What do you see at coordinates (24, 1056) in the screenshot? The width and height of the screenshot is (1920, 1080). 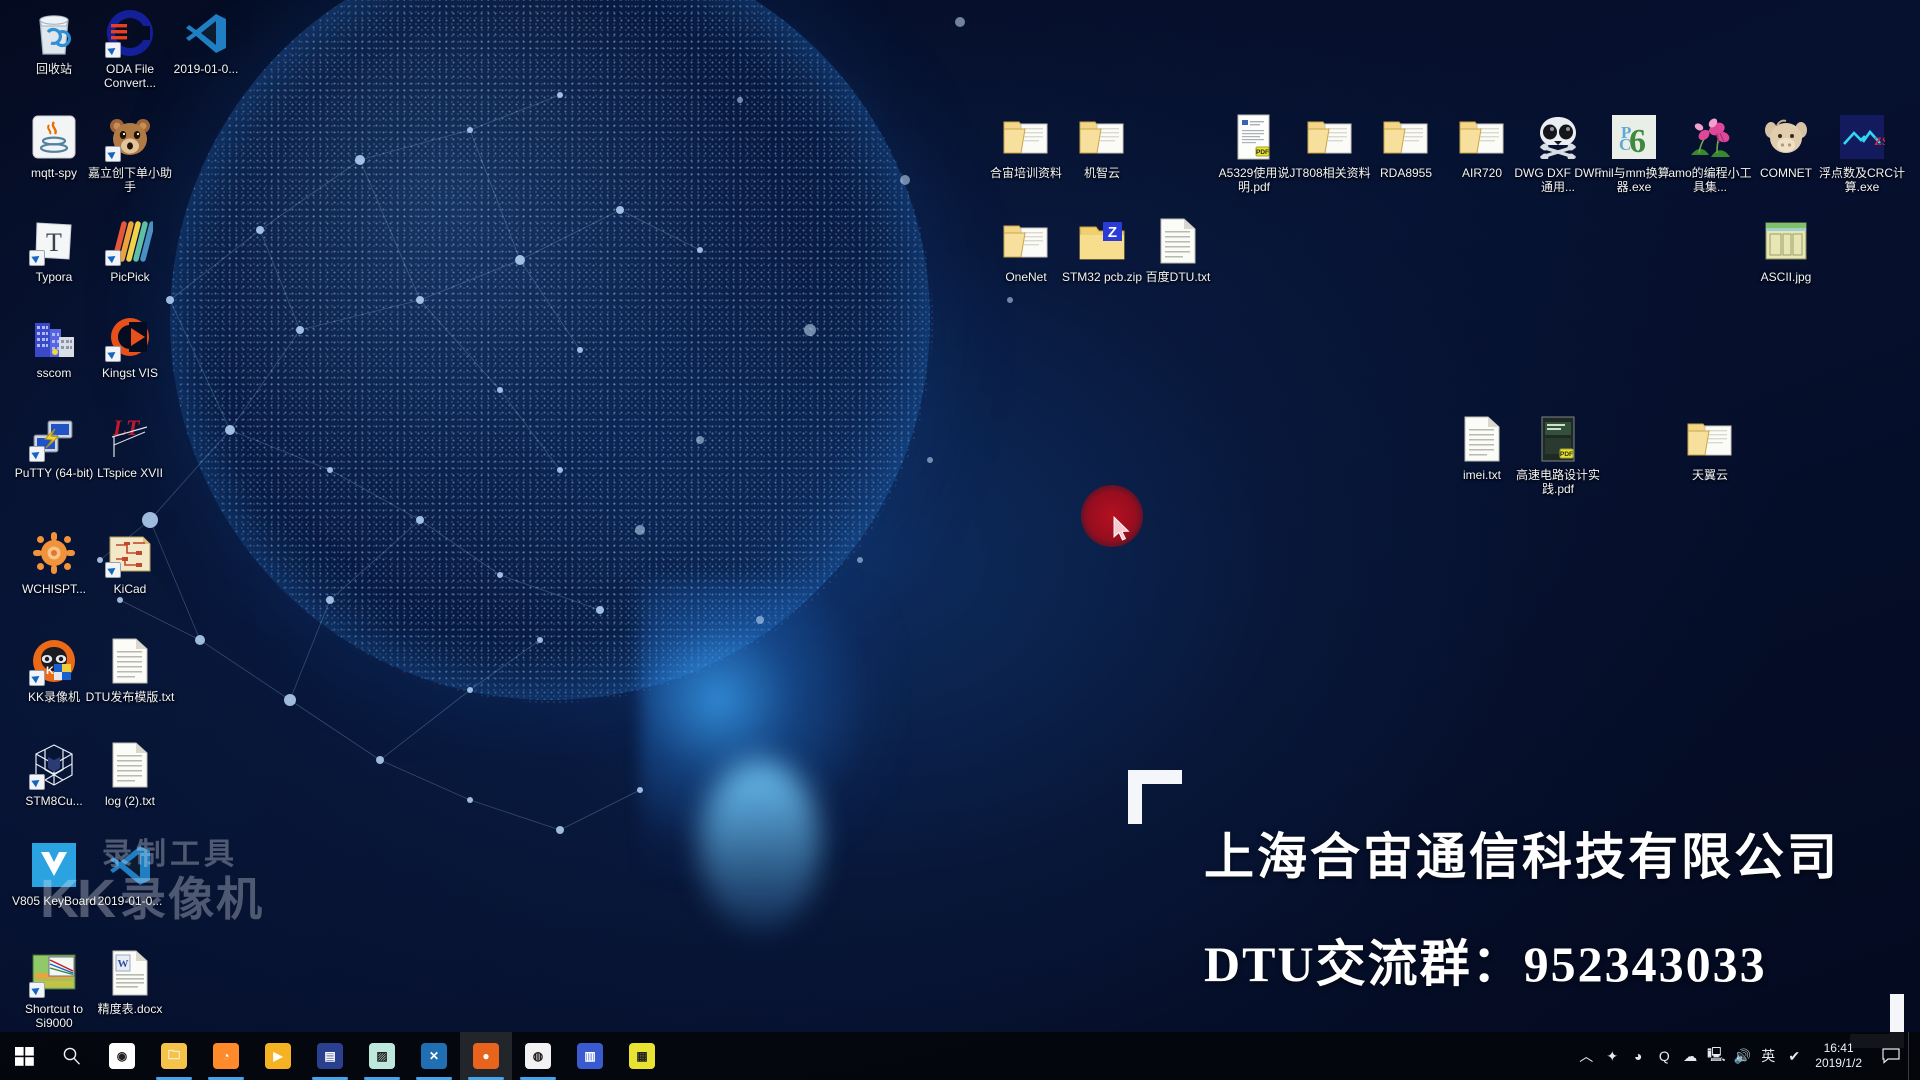 I see `start-button` at bounding box center [24, 1056].